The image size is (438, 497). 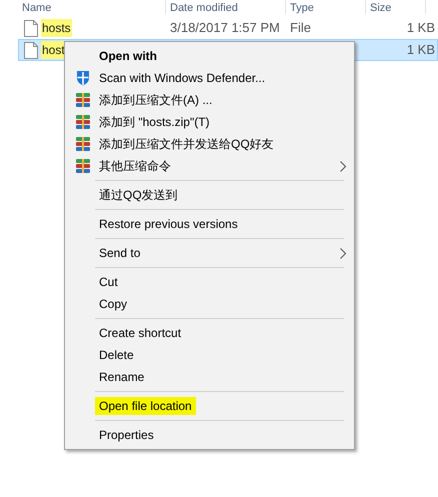 What do you see at coordinates (381, 8) in the screenshot?
I see `column-header: Size` at bounding box center [381, 8].